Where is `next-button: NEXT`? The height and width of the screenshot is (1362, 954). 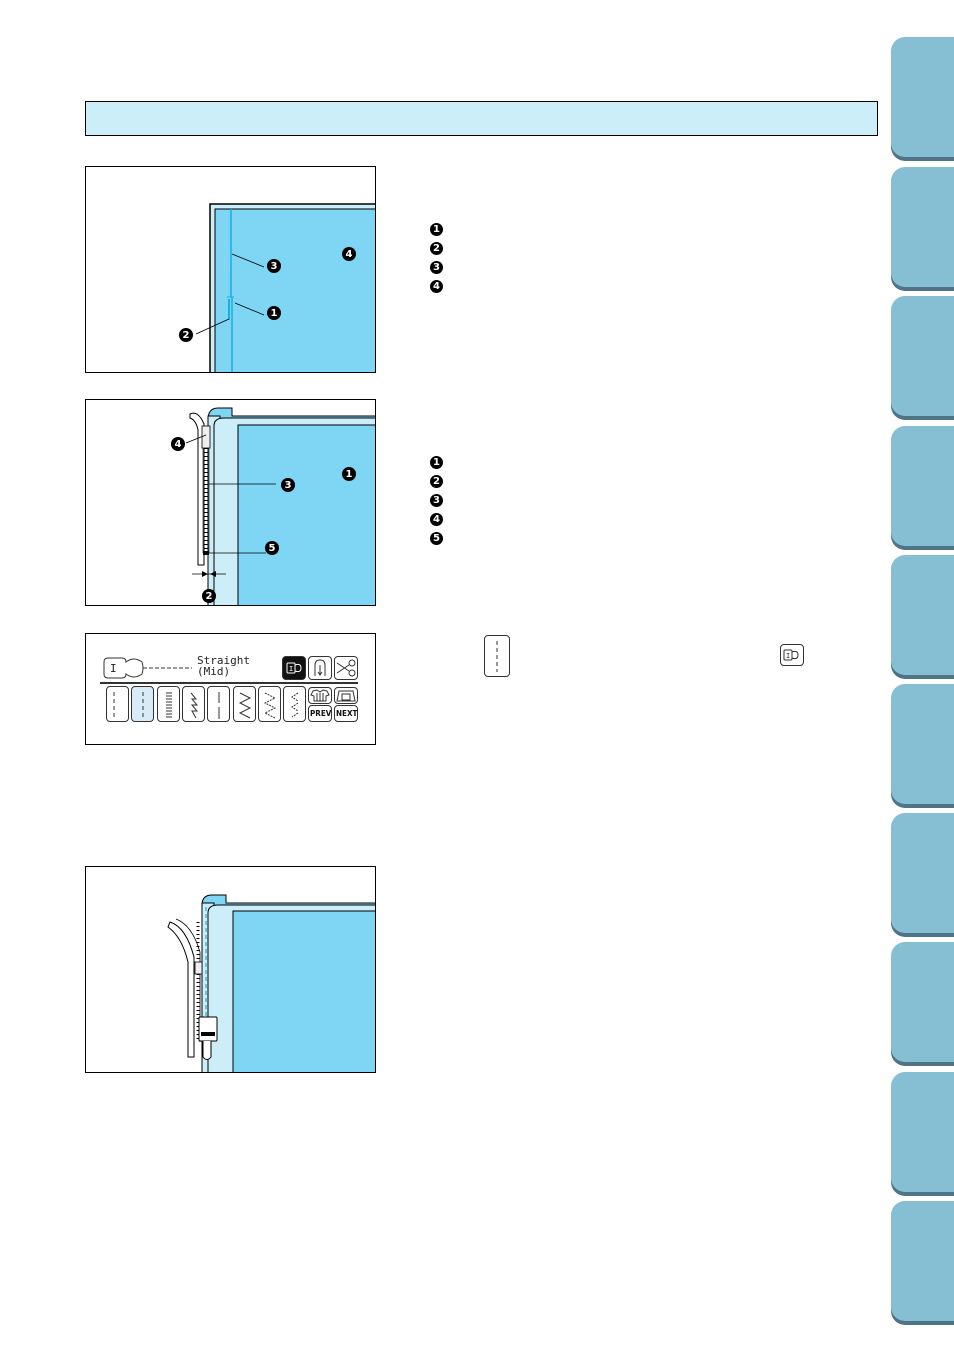 next-button: NEXT is located at coordinates (346, 713).